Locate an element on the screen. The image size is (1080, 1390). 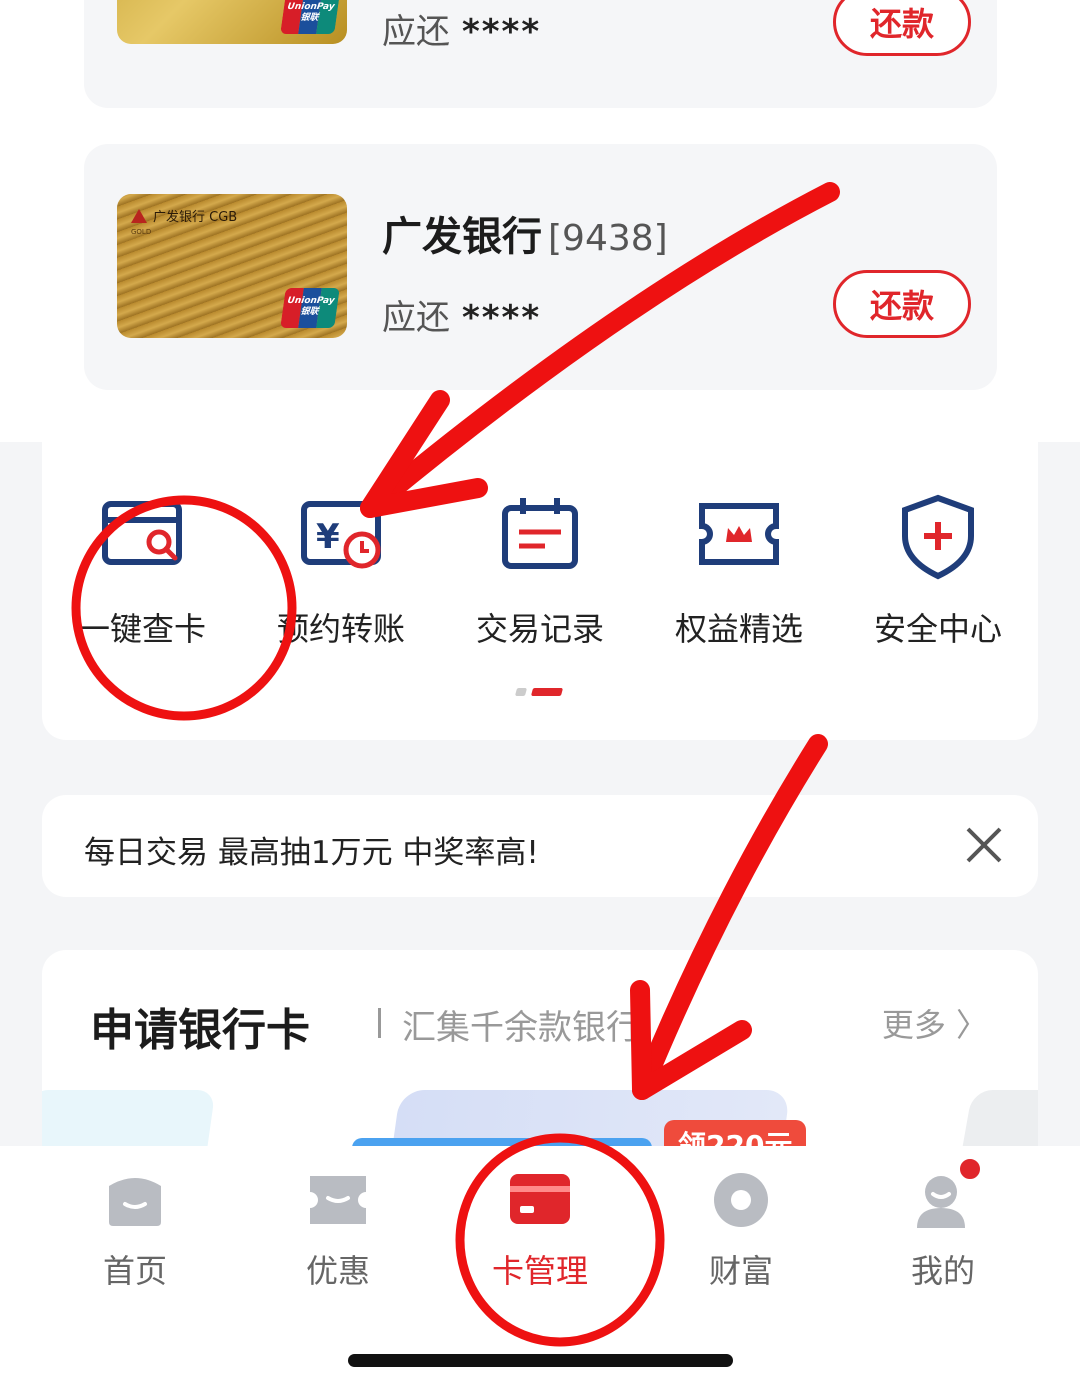
promo-banner: 每日交易 最高抽1万元 中奖率高! is located at coordinates (540, 846).